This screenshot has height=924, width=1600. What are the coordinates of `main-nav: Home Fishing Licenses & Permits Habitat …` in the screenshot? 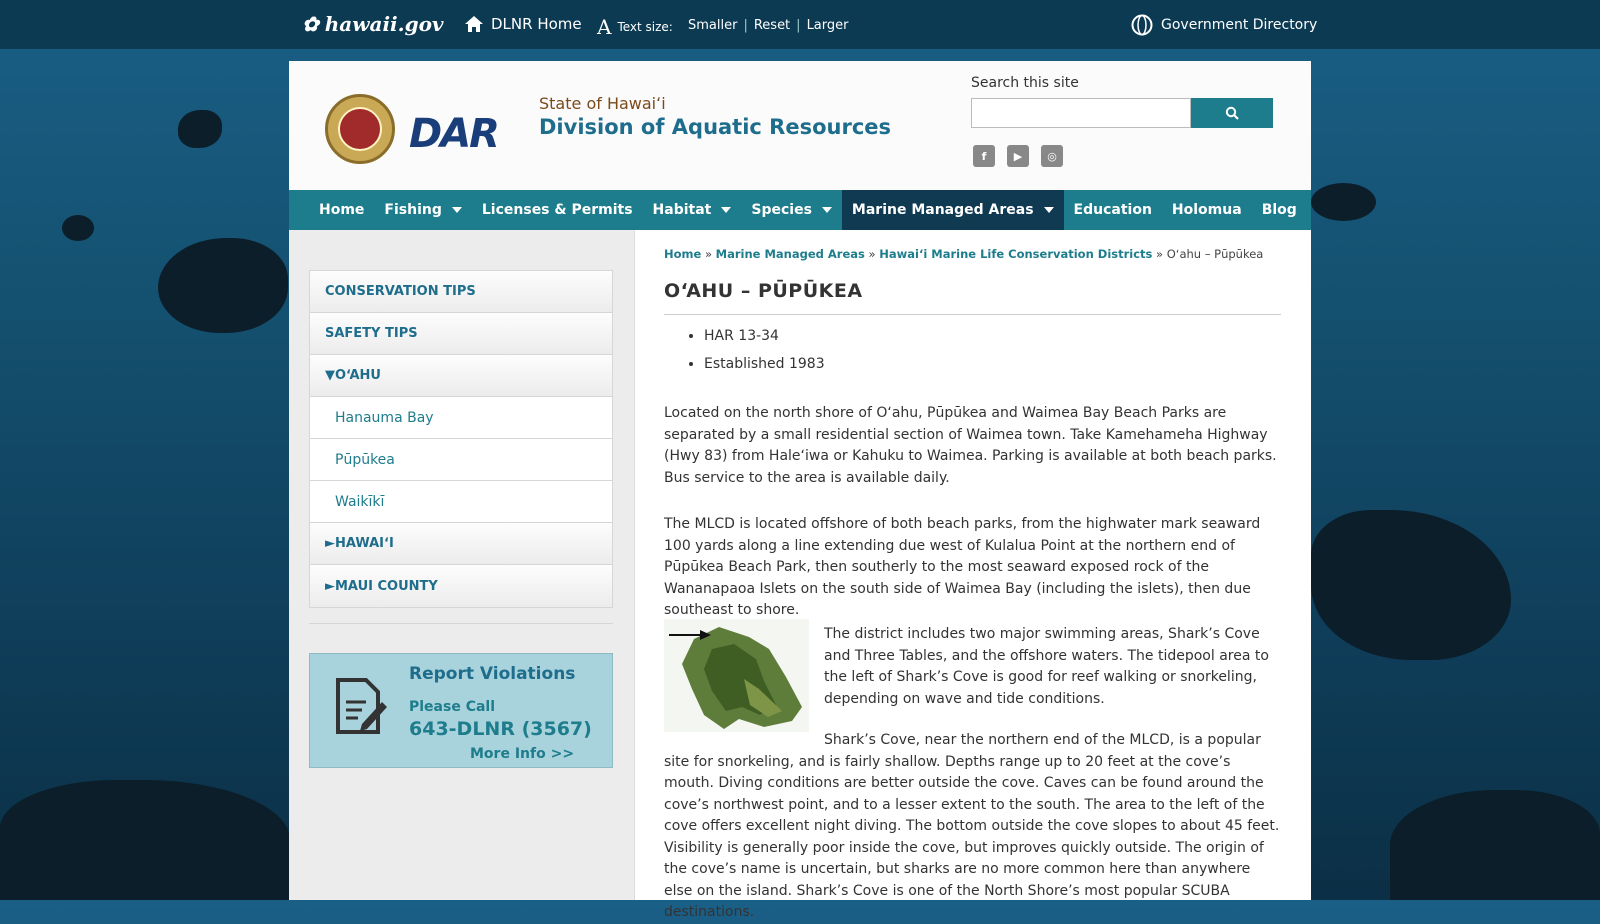 It's located at (800, 210).